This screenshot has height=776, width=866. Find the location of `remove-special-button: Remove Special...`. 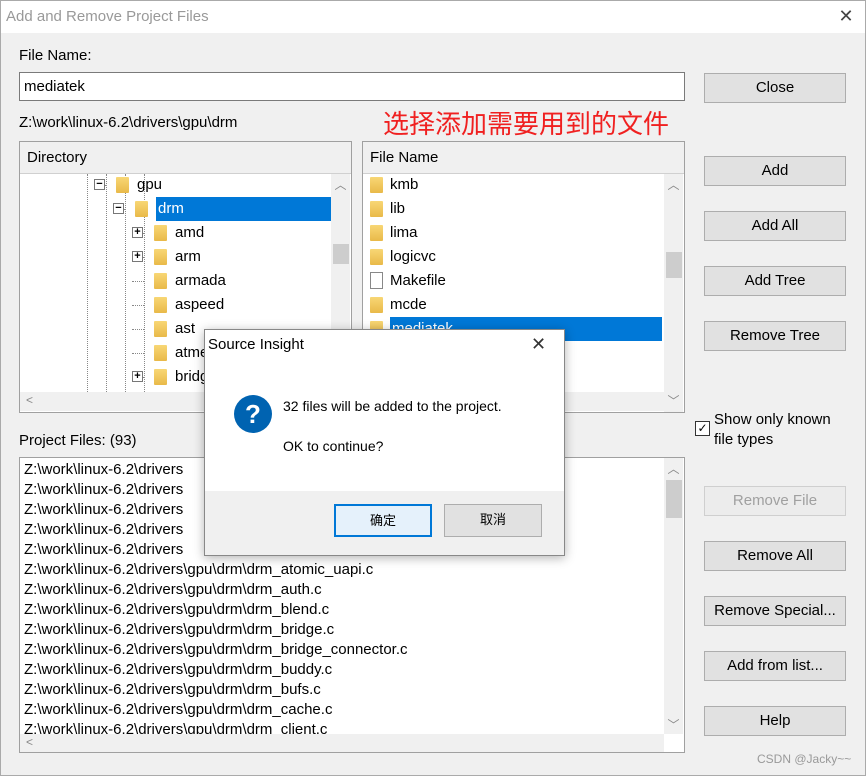

remove-special-button: Remove Special... is located at coordinates (775, 611).